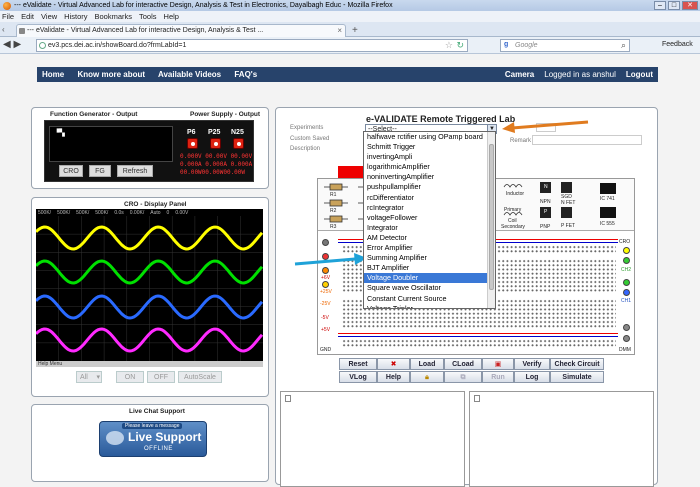 This screenshot has width=700, height=487. Describe the element at coordinates (49, 16) in the screenshot. I see `menu-view: View` at that location.